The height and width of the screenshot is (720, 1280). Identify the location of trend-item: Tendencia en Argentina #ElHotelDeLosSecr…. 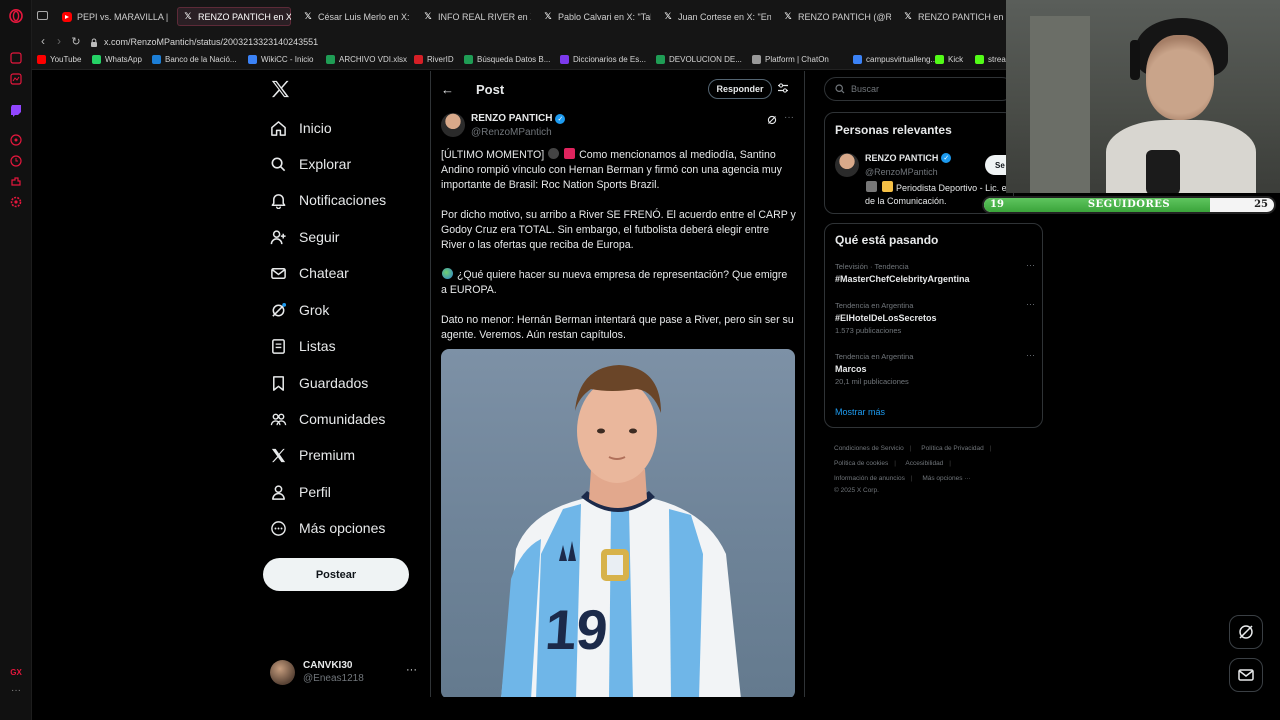
(935, 317).